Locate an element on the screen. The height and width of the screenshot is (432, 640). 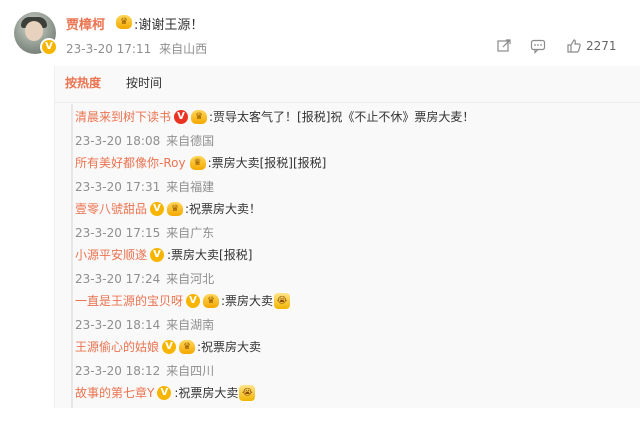
reply-user: 壹零八號甜品 is located at coordinates (111, 208).